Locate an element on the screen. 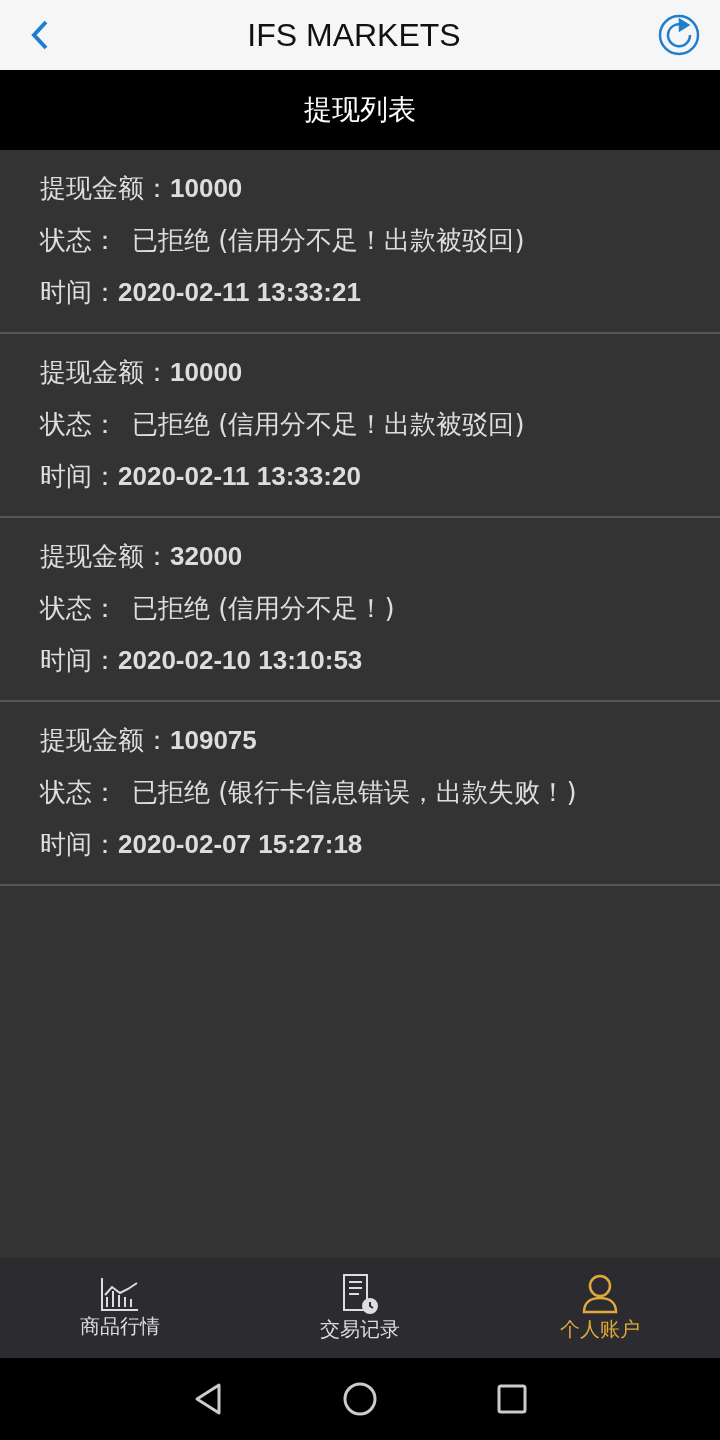  status-value: 已拒绝 (银行卡信息错误，出款失败！) is located at coordinates (354, 792).